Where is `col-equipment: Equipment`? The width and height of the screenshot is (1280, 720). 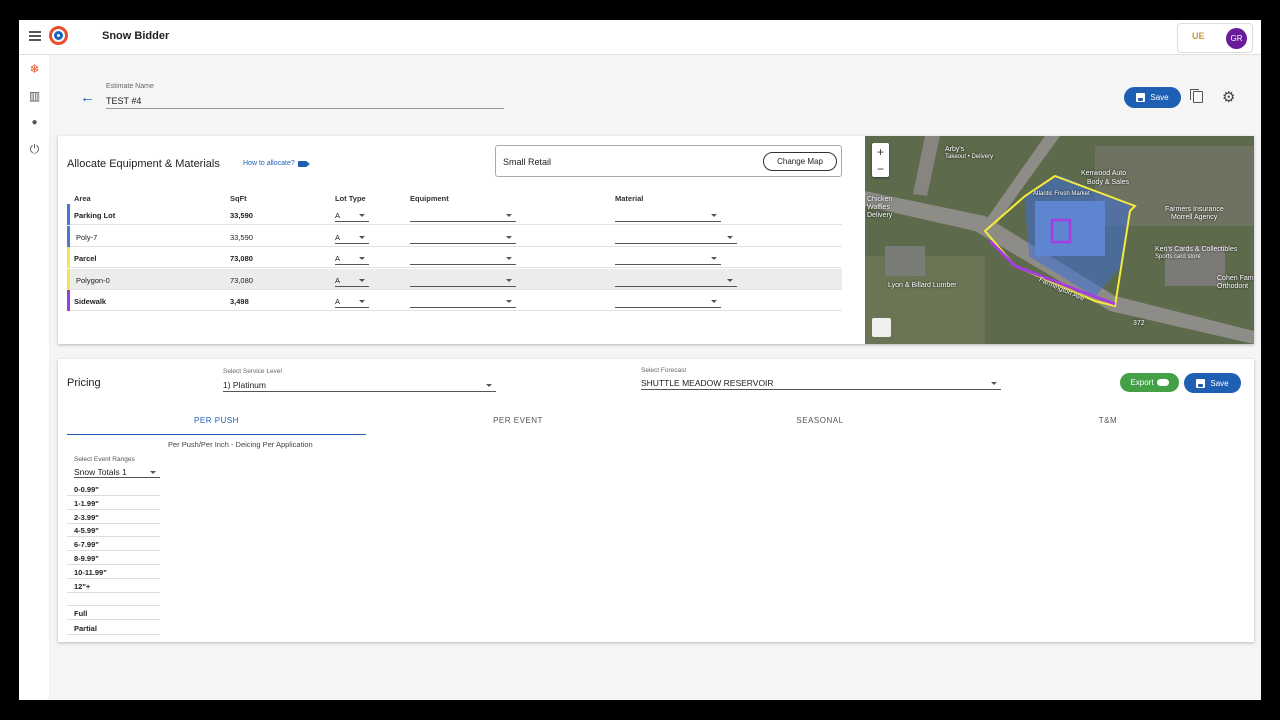 col-equipment: Equipment is located at coordinates (429, 198).